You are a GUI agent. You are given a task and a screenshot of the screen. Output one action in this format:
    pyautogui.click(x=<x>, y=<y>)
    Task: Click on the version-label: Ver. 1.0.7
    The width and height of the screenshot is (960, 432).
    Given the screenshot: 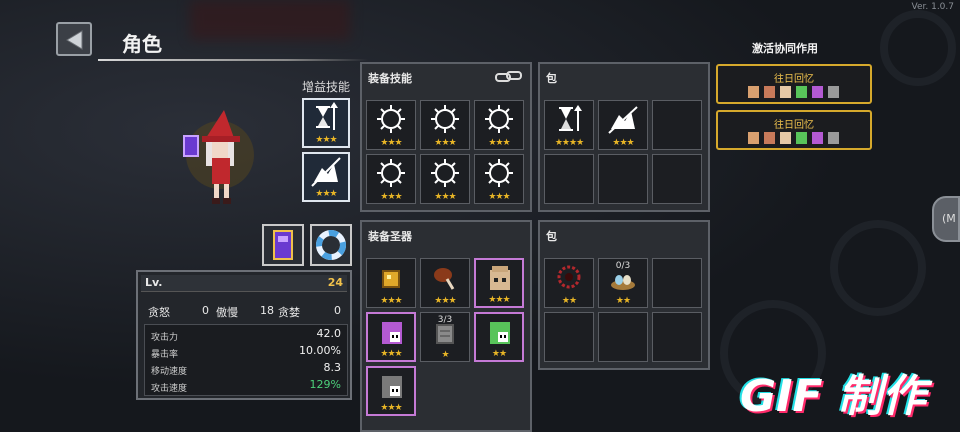 What is the action you would take?
    pyautogui.click(x=933, y=7)
    